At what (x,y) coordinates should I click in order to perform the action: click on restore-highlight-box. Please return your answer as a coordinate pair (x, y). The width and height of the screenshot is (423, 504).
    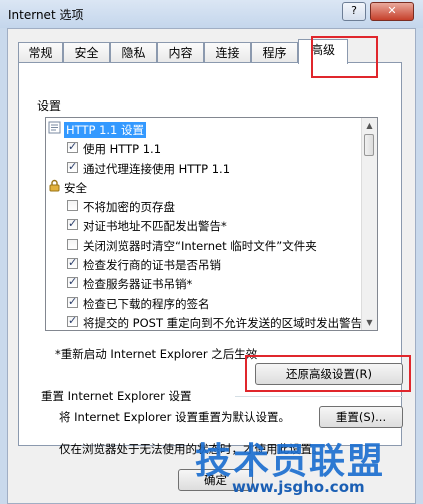
    Looking at the image, I should click on (328, 373).